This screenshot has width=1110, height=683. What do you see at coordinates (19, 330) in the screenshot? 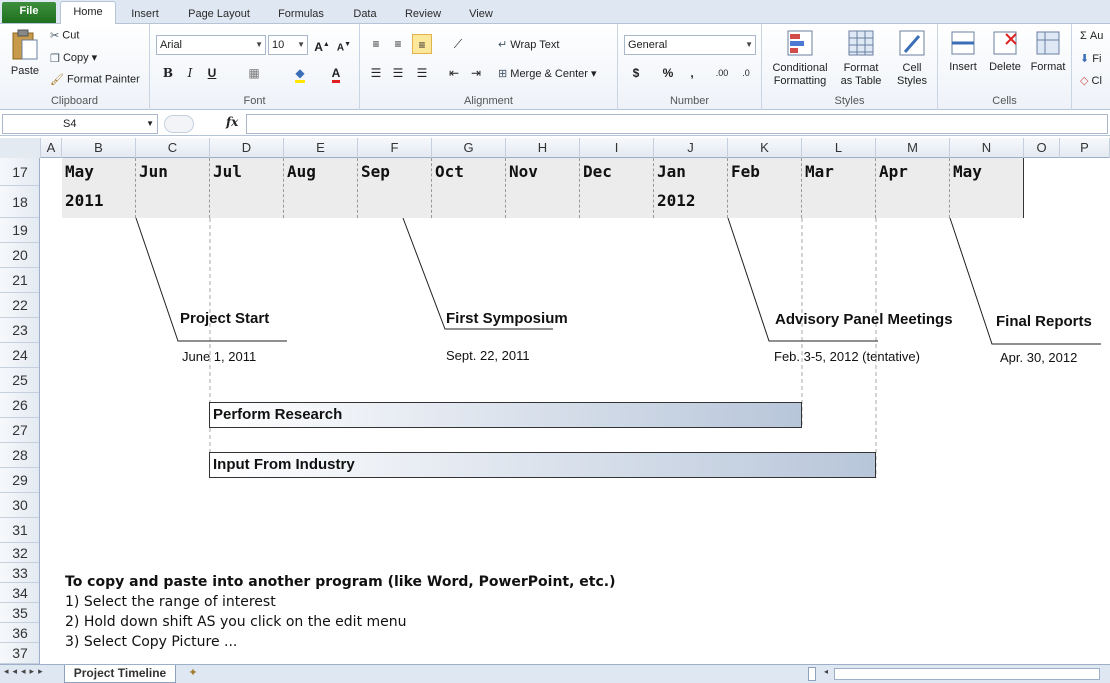
I see `row-header: 23` at bounding box center [19, 330].